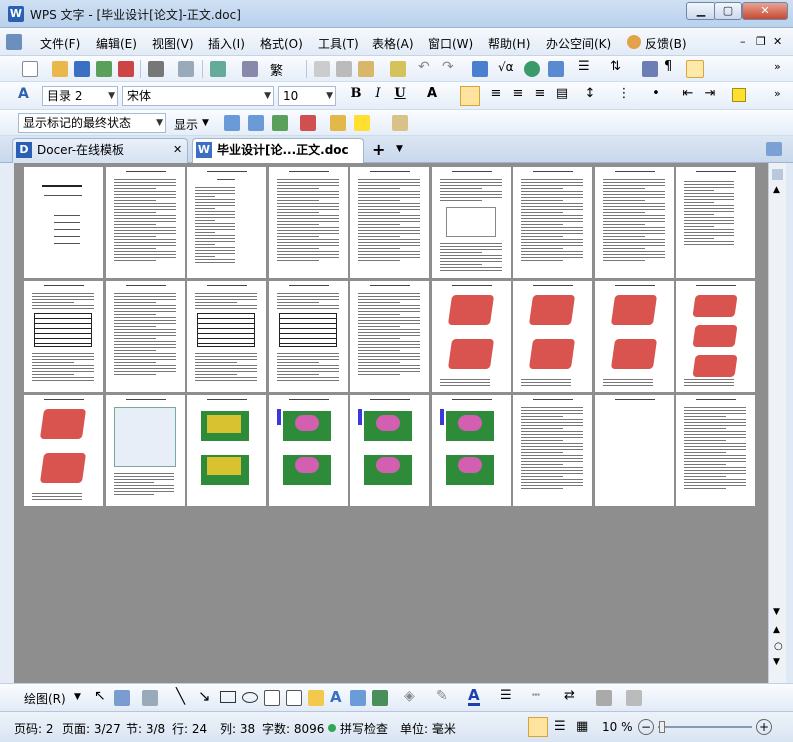 Image resolution: width=793 pixels, height=742 pixels. What do you see at coordinates (100, 150) in the screenshot?
I see `tab-docer: D Docer-在线模板 ✕` at bounding box center [100, 150].